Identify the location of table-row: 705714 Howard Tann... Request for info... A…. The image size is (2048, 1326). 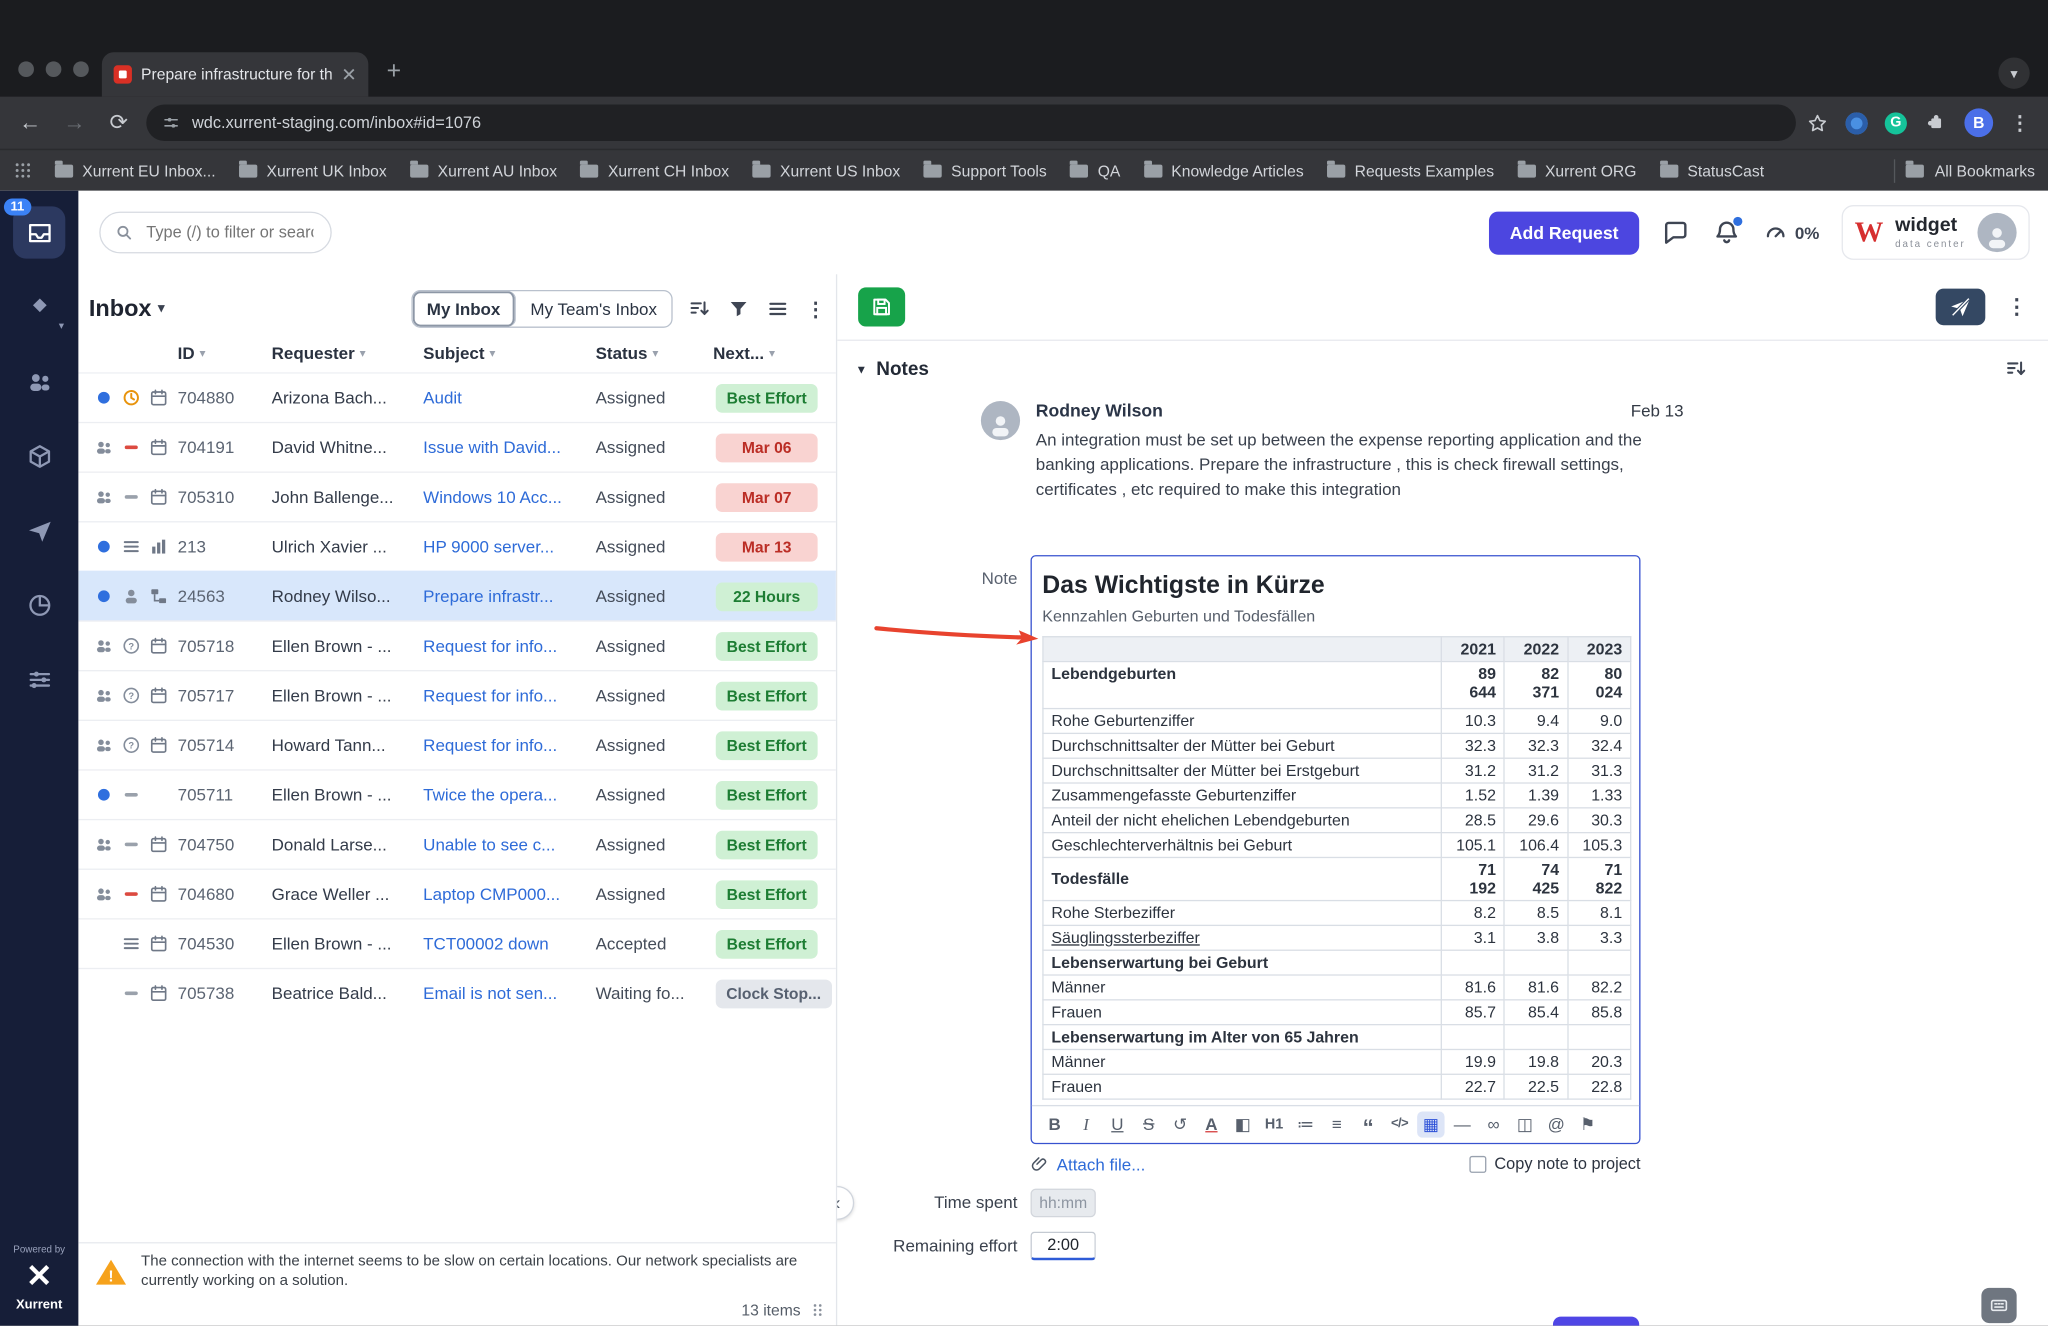
(457, 744).